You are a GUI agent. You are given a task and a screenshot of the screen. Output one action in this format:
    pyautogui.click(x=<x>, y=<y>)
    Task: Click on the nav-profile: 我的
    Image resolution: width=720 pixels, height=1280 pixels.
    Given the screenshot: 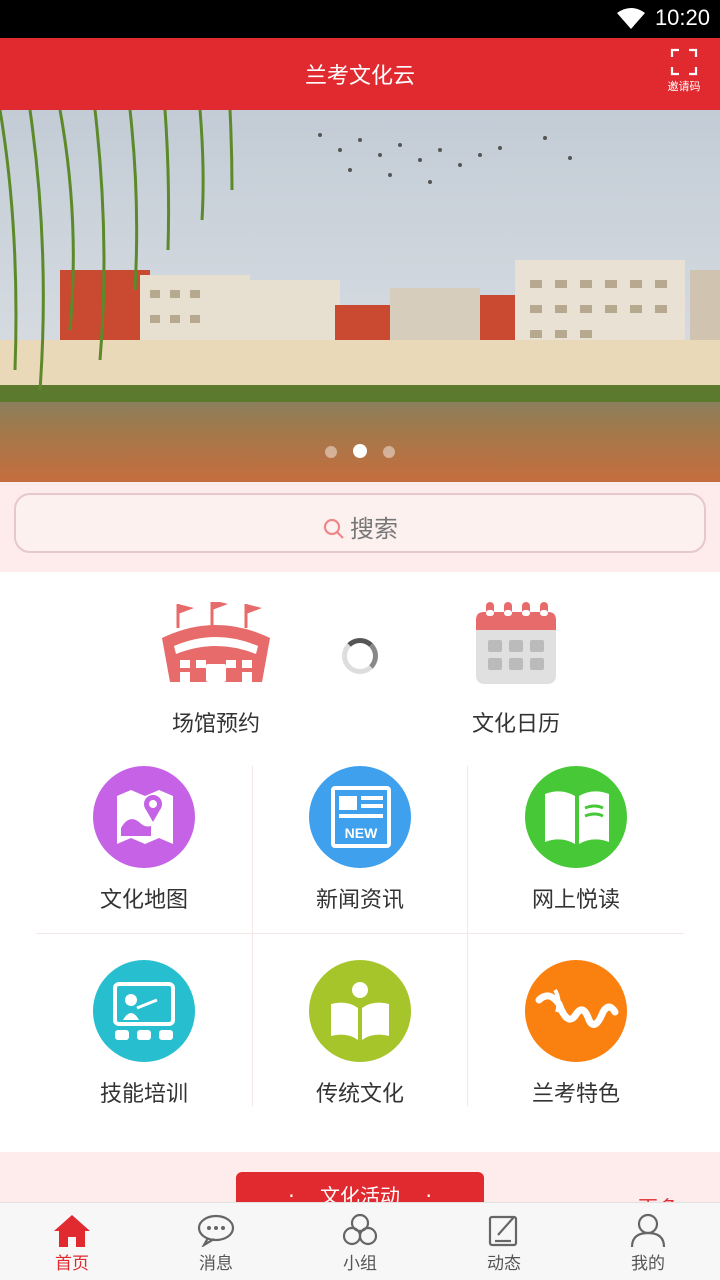 What is the action you would take?
    pyautogui.click(x=648, y=1243)
    